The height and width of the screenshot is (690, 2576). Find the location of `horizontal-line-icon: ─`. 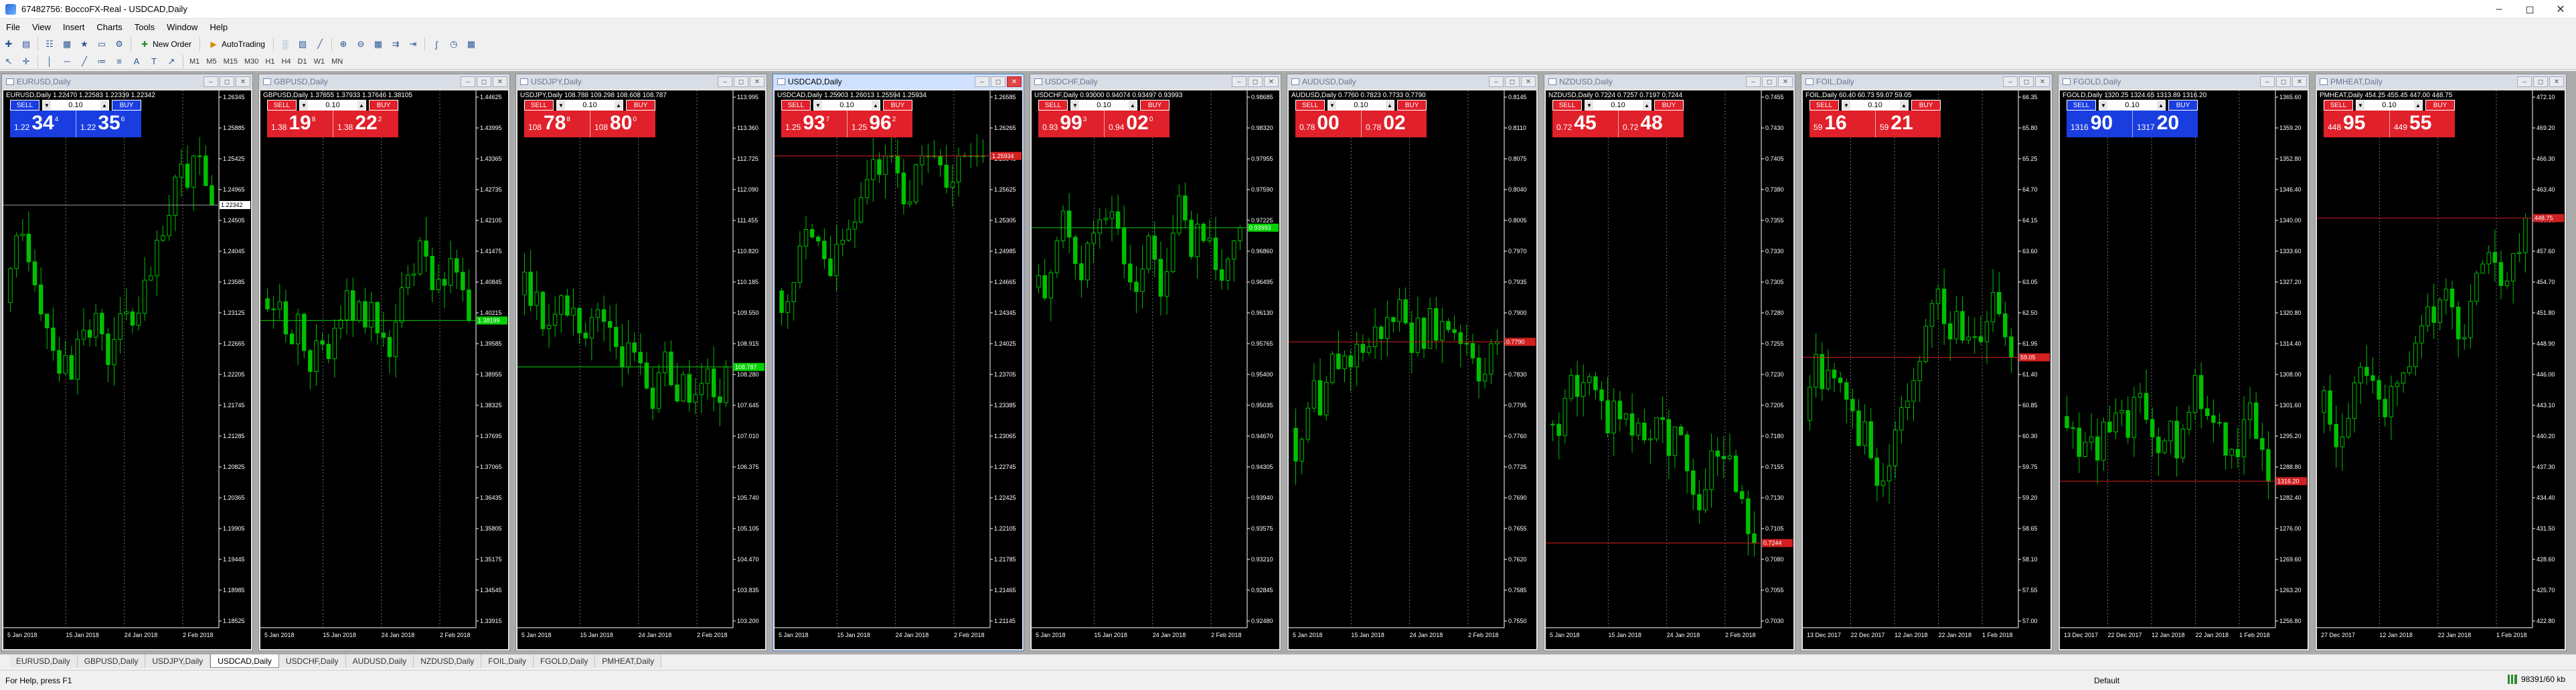

horizontal-line-icon: ─ is located at coordinates (67, 61).